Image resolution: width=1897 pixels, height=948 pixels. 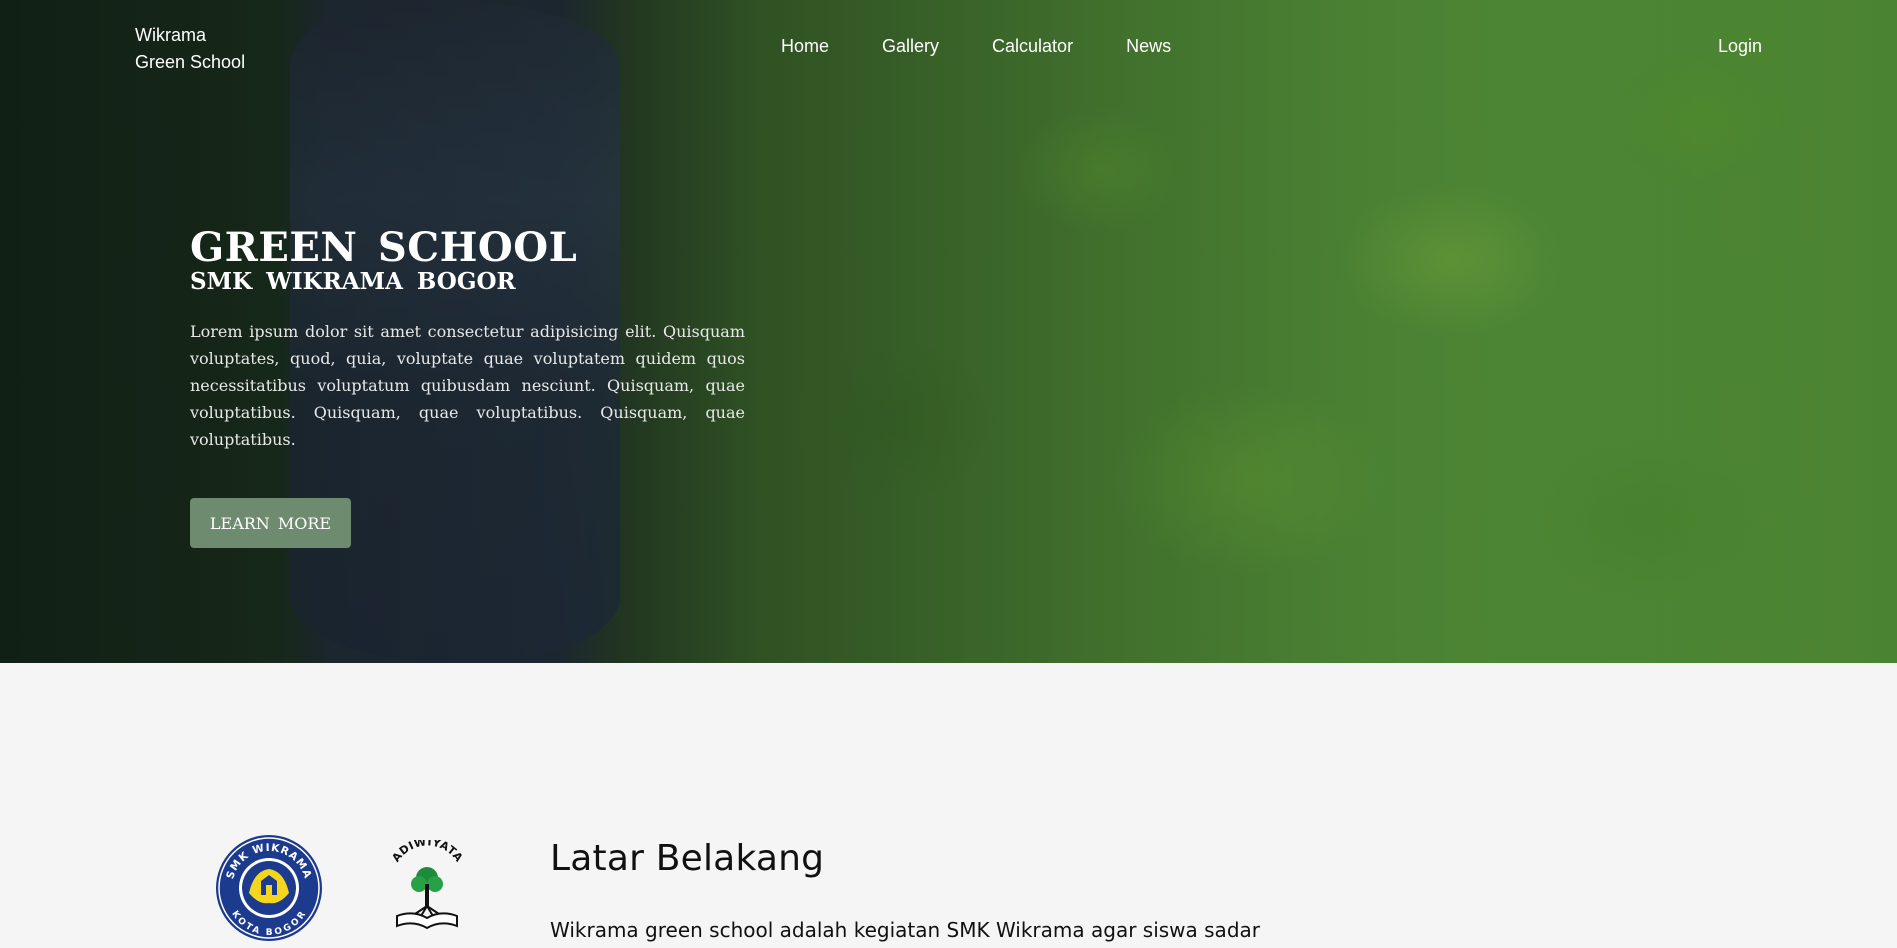 What do you see at coordinates (170, 35) in the screenshot?
I see `brand-line-1: Wikrama` at bounding box center [170, 35].